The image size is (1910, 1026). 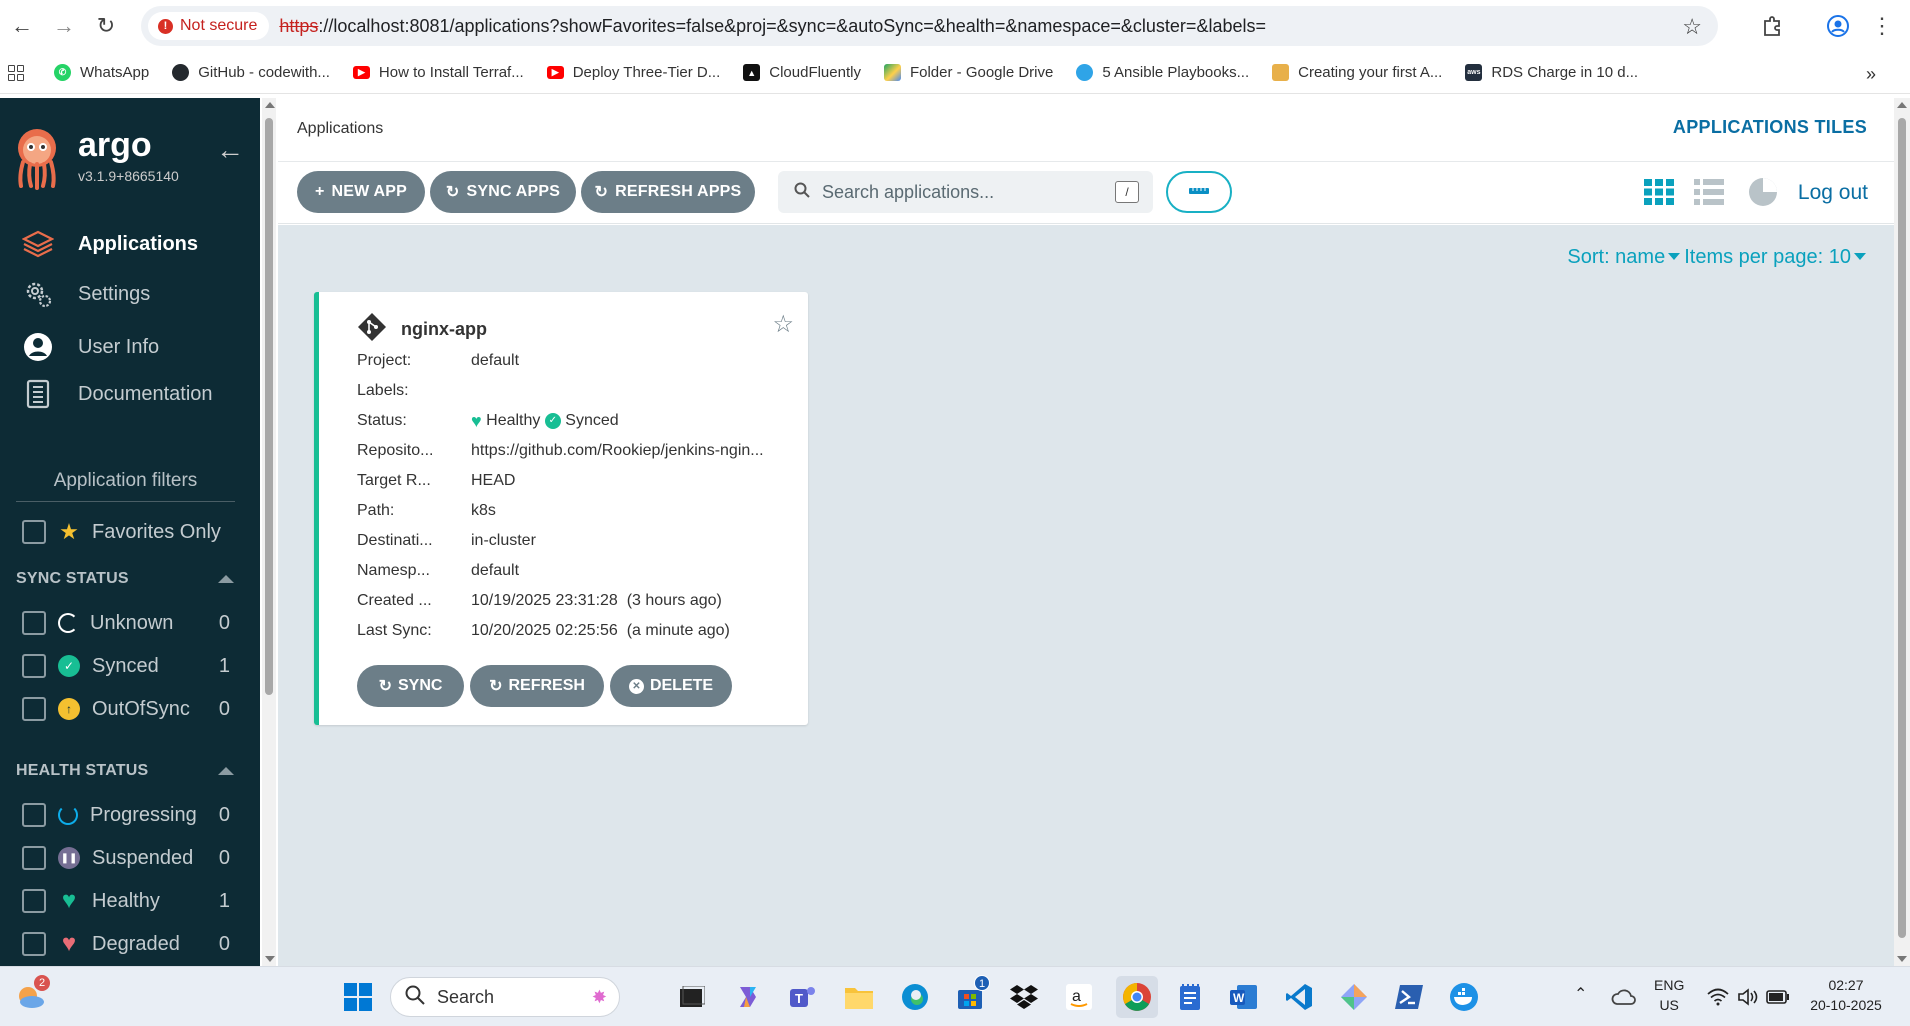 I want to click on profile-icon, so click(x=1838, y=26).